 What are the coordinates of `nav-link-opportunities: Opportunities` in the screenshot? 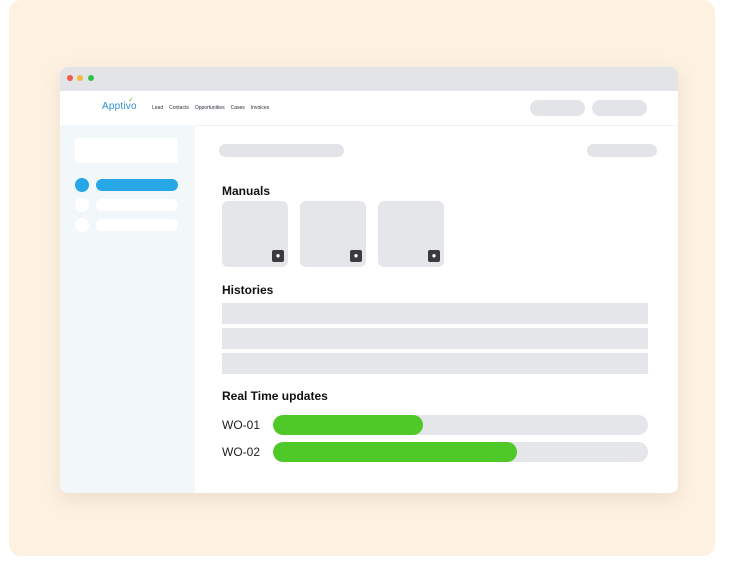 It's located at (210, 108).